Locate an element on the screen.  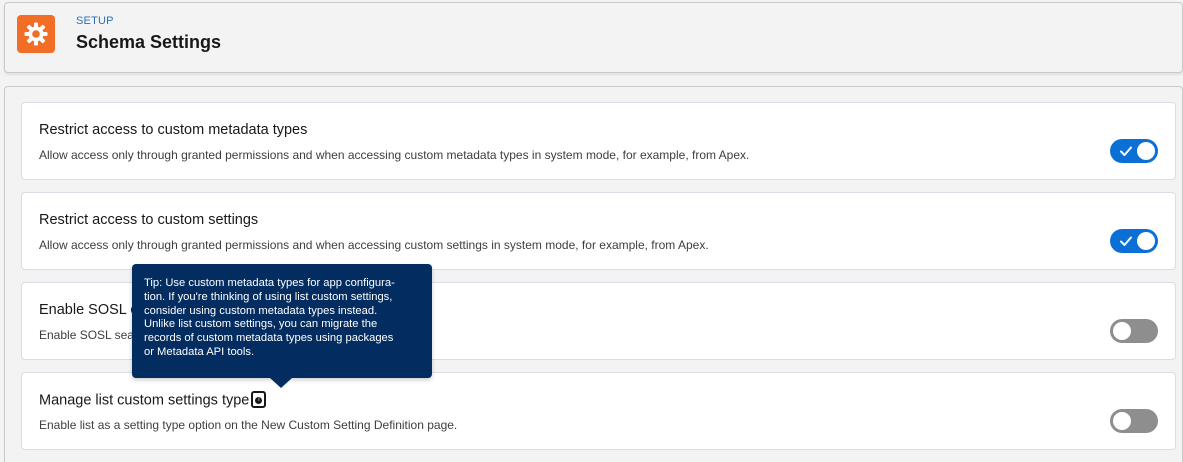
tooltip-line: or Metadata API tools. is located at coordinates (199, 351).